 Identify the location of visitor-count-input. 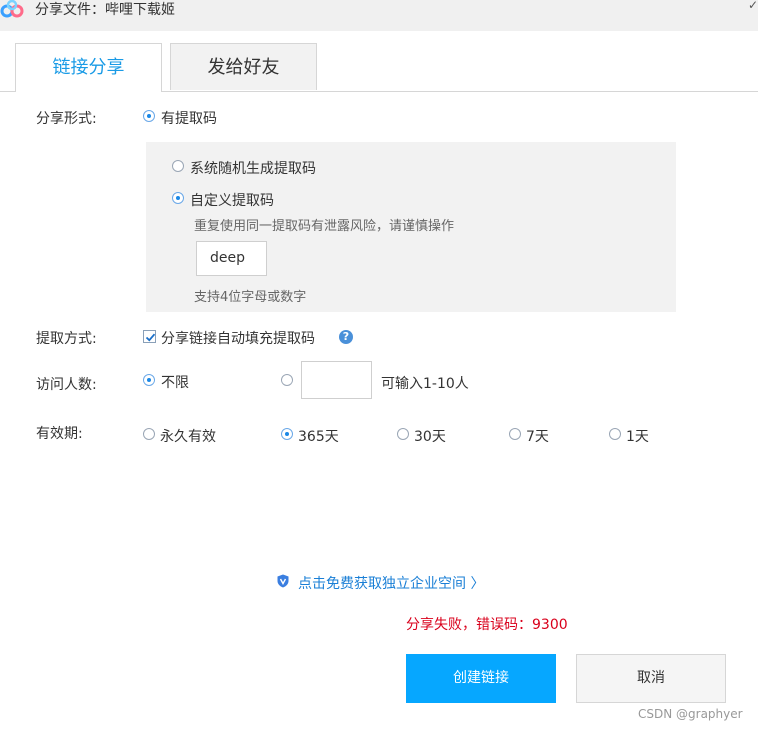
(336, 380).